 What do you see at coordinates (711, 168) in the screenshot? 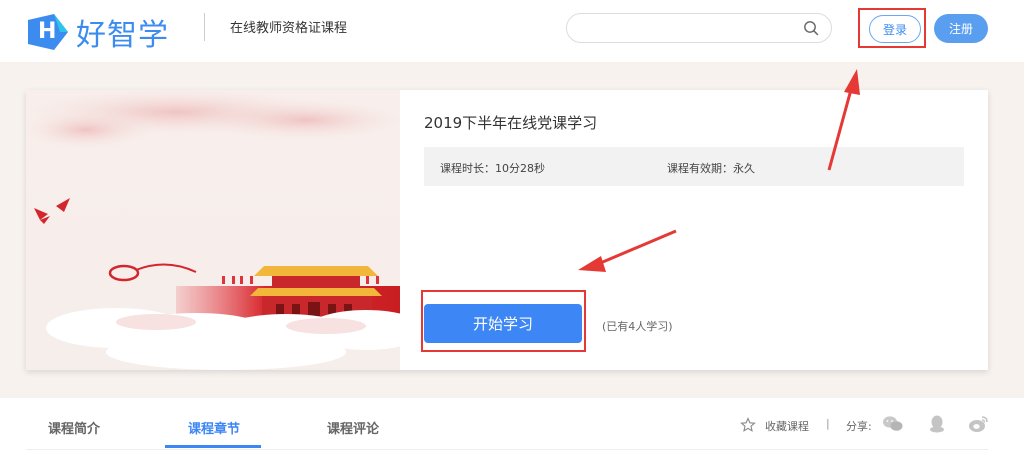
I see `course-validity: 课程有效期：永久` at bounding box center [711, 168].